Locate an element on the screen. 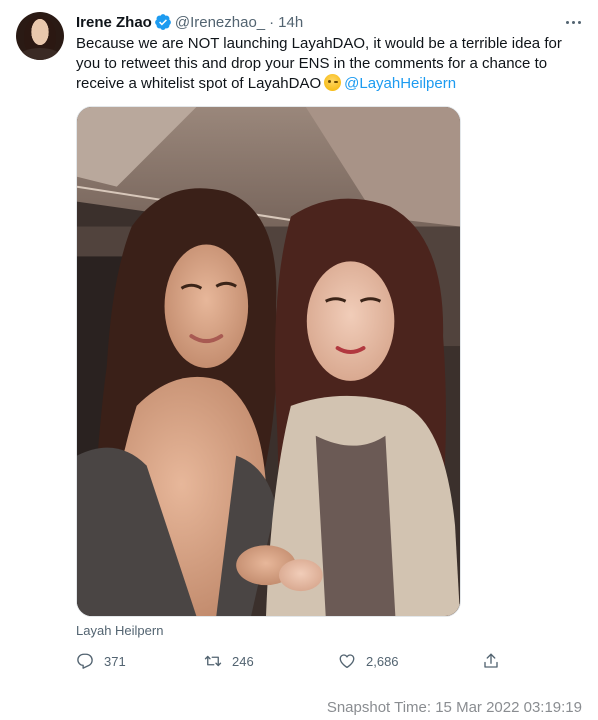 This screenshot has height=720, width=598. winking-face-emoji is located at coordinates (333, 82).